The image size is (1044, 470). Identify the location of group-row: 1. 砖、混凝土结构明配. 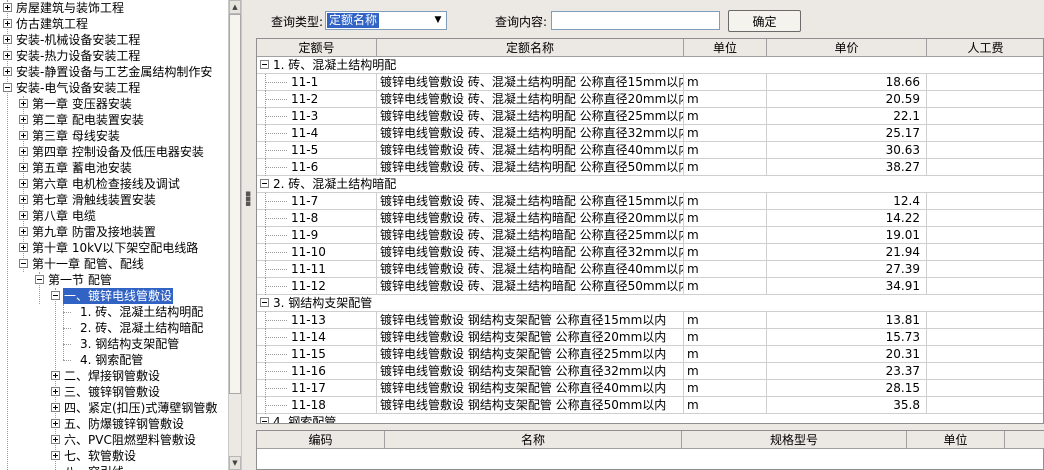
(650, 65).